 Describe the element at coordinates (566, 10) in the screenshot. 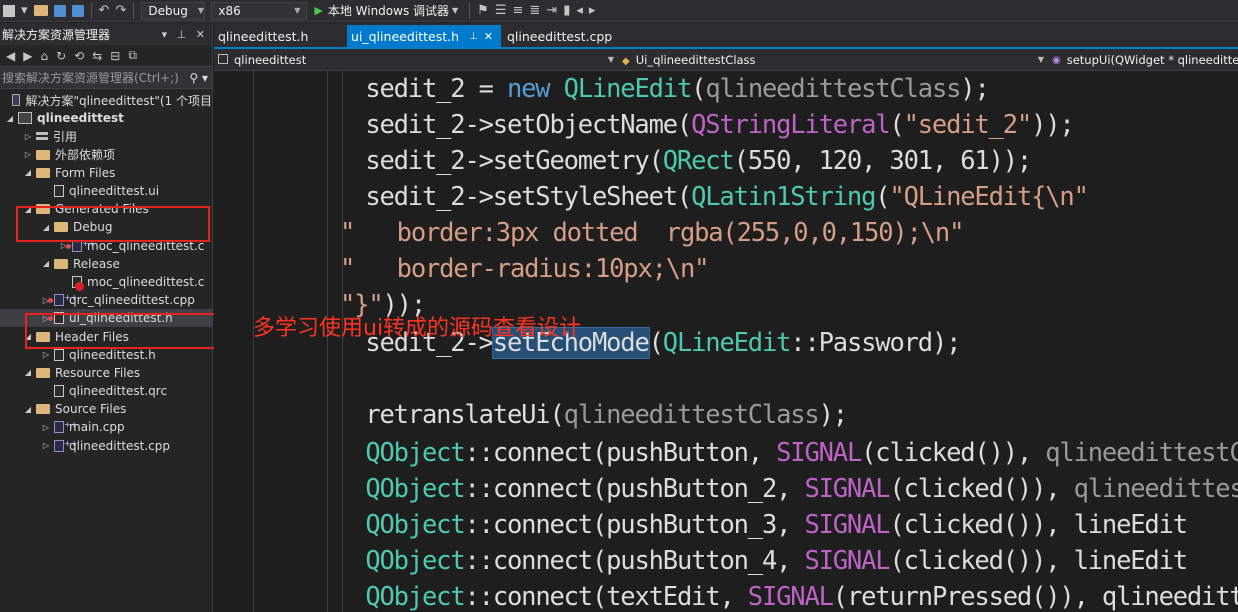

I see `flag-icon: ▮` at that location.